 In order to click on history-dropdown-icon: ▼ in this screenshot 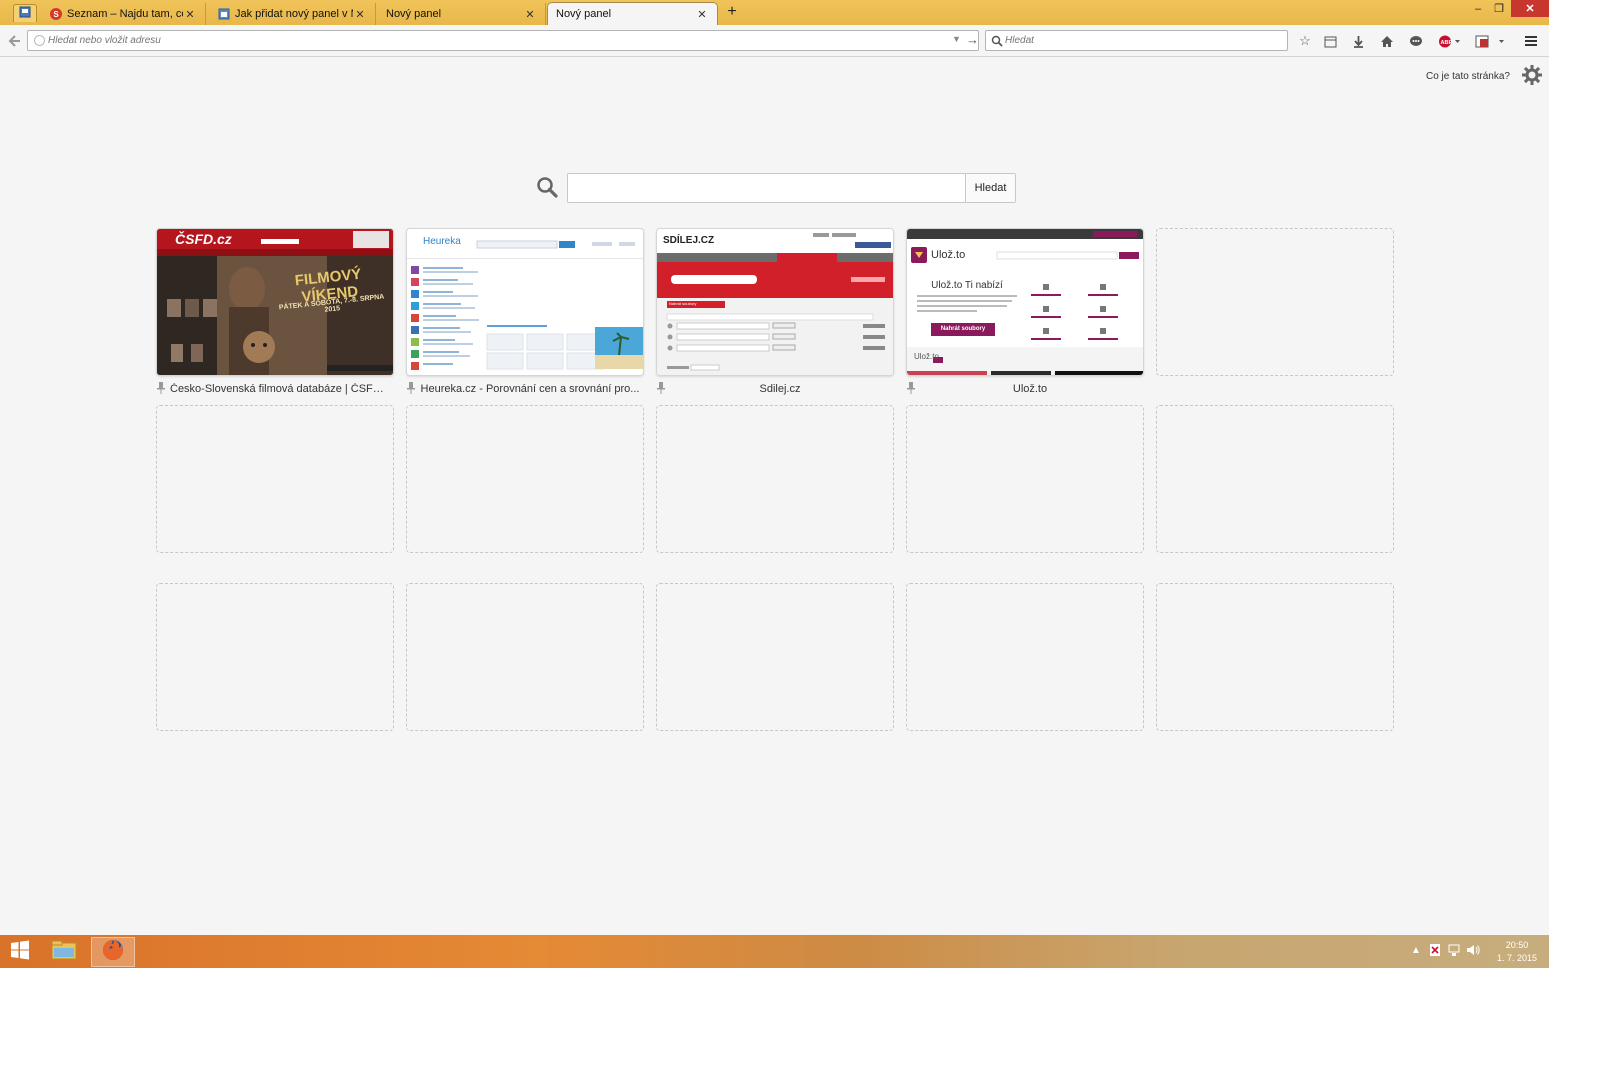, I will do `click(956, 39)`.